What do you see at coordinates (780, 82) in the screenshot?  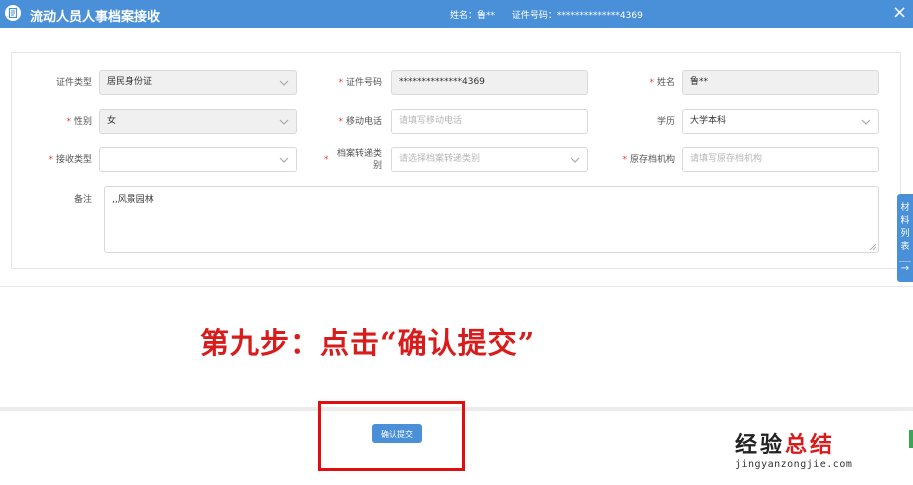 I see `name-field: 鲁**` at bounding box center [780, 82].